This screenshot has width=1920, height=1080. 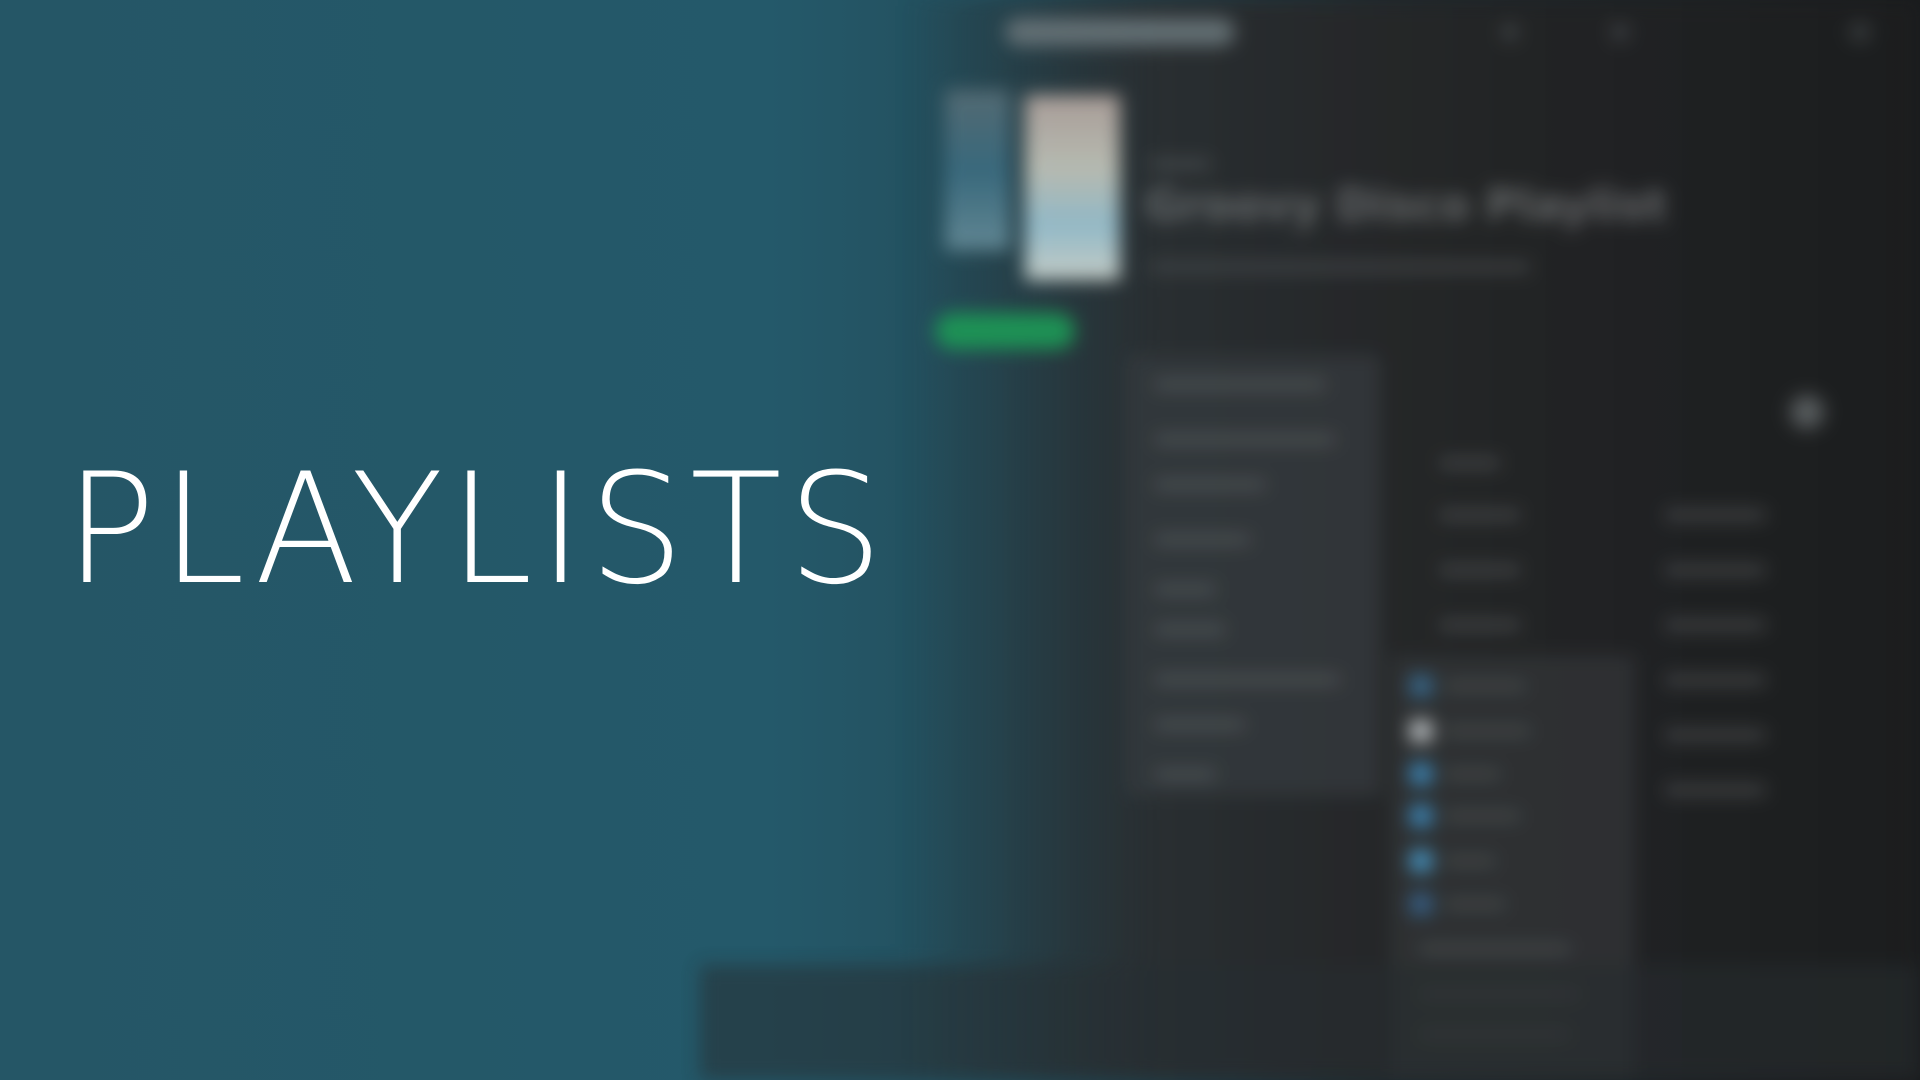 I want to click on download-toggle, so click(x=1807, y=412).